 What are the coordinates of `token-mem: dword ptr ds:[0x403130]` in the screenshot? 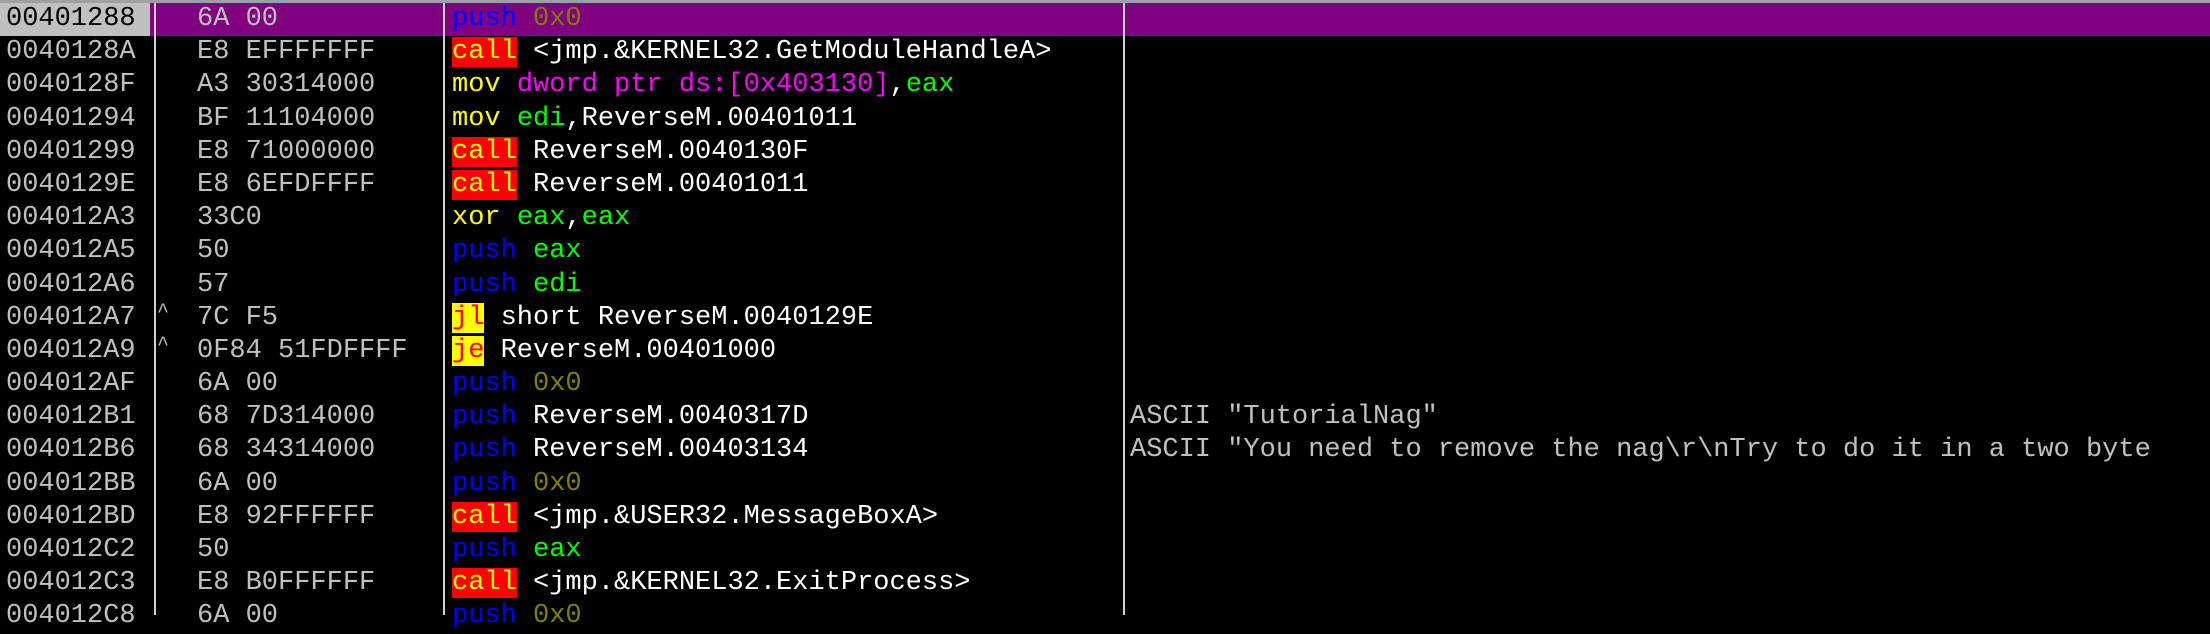 It's located at (703, 85).